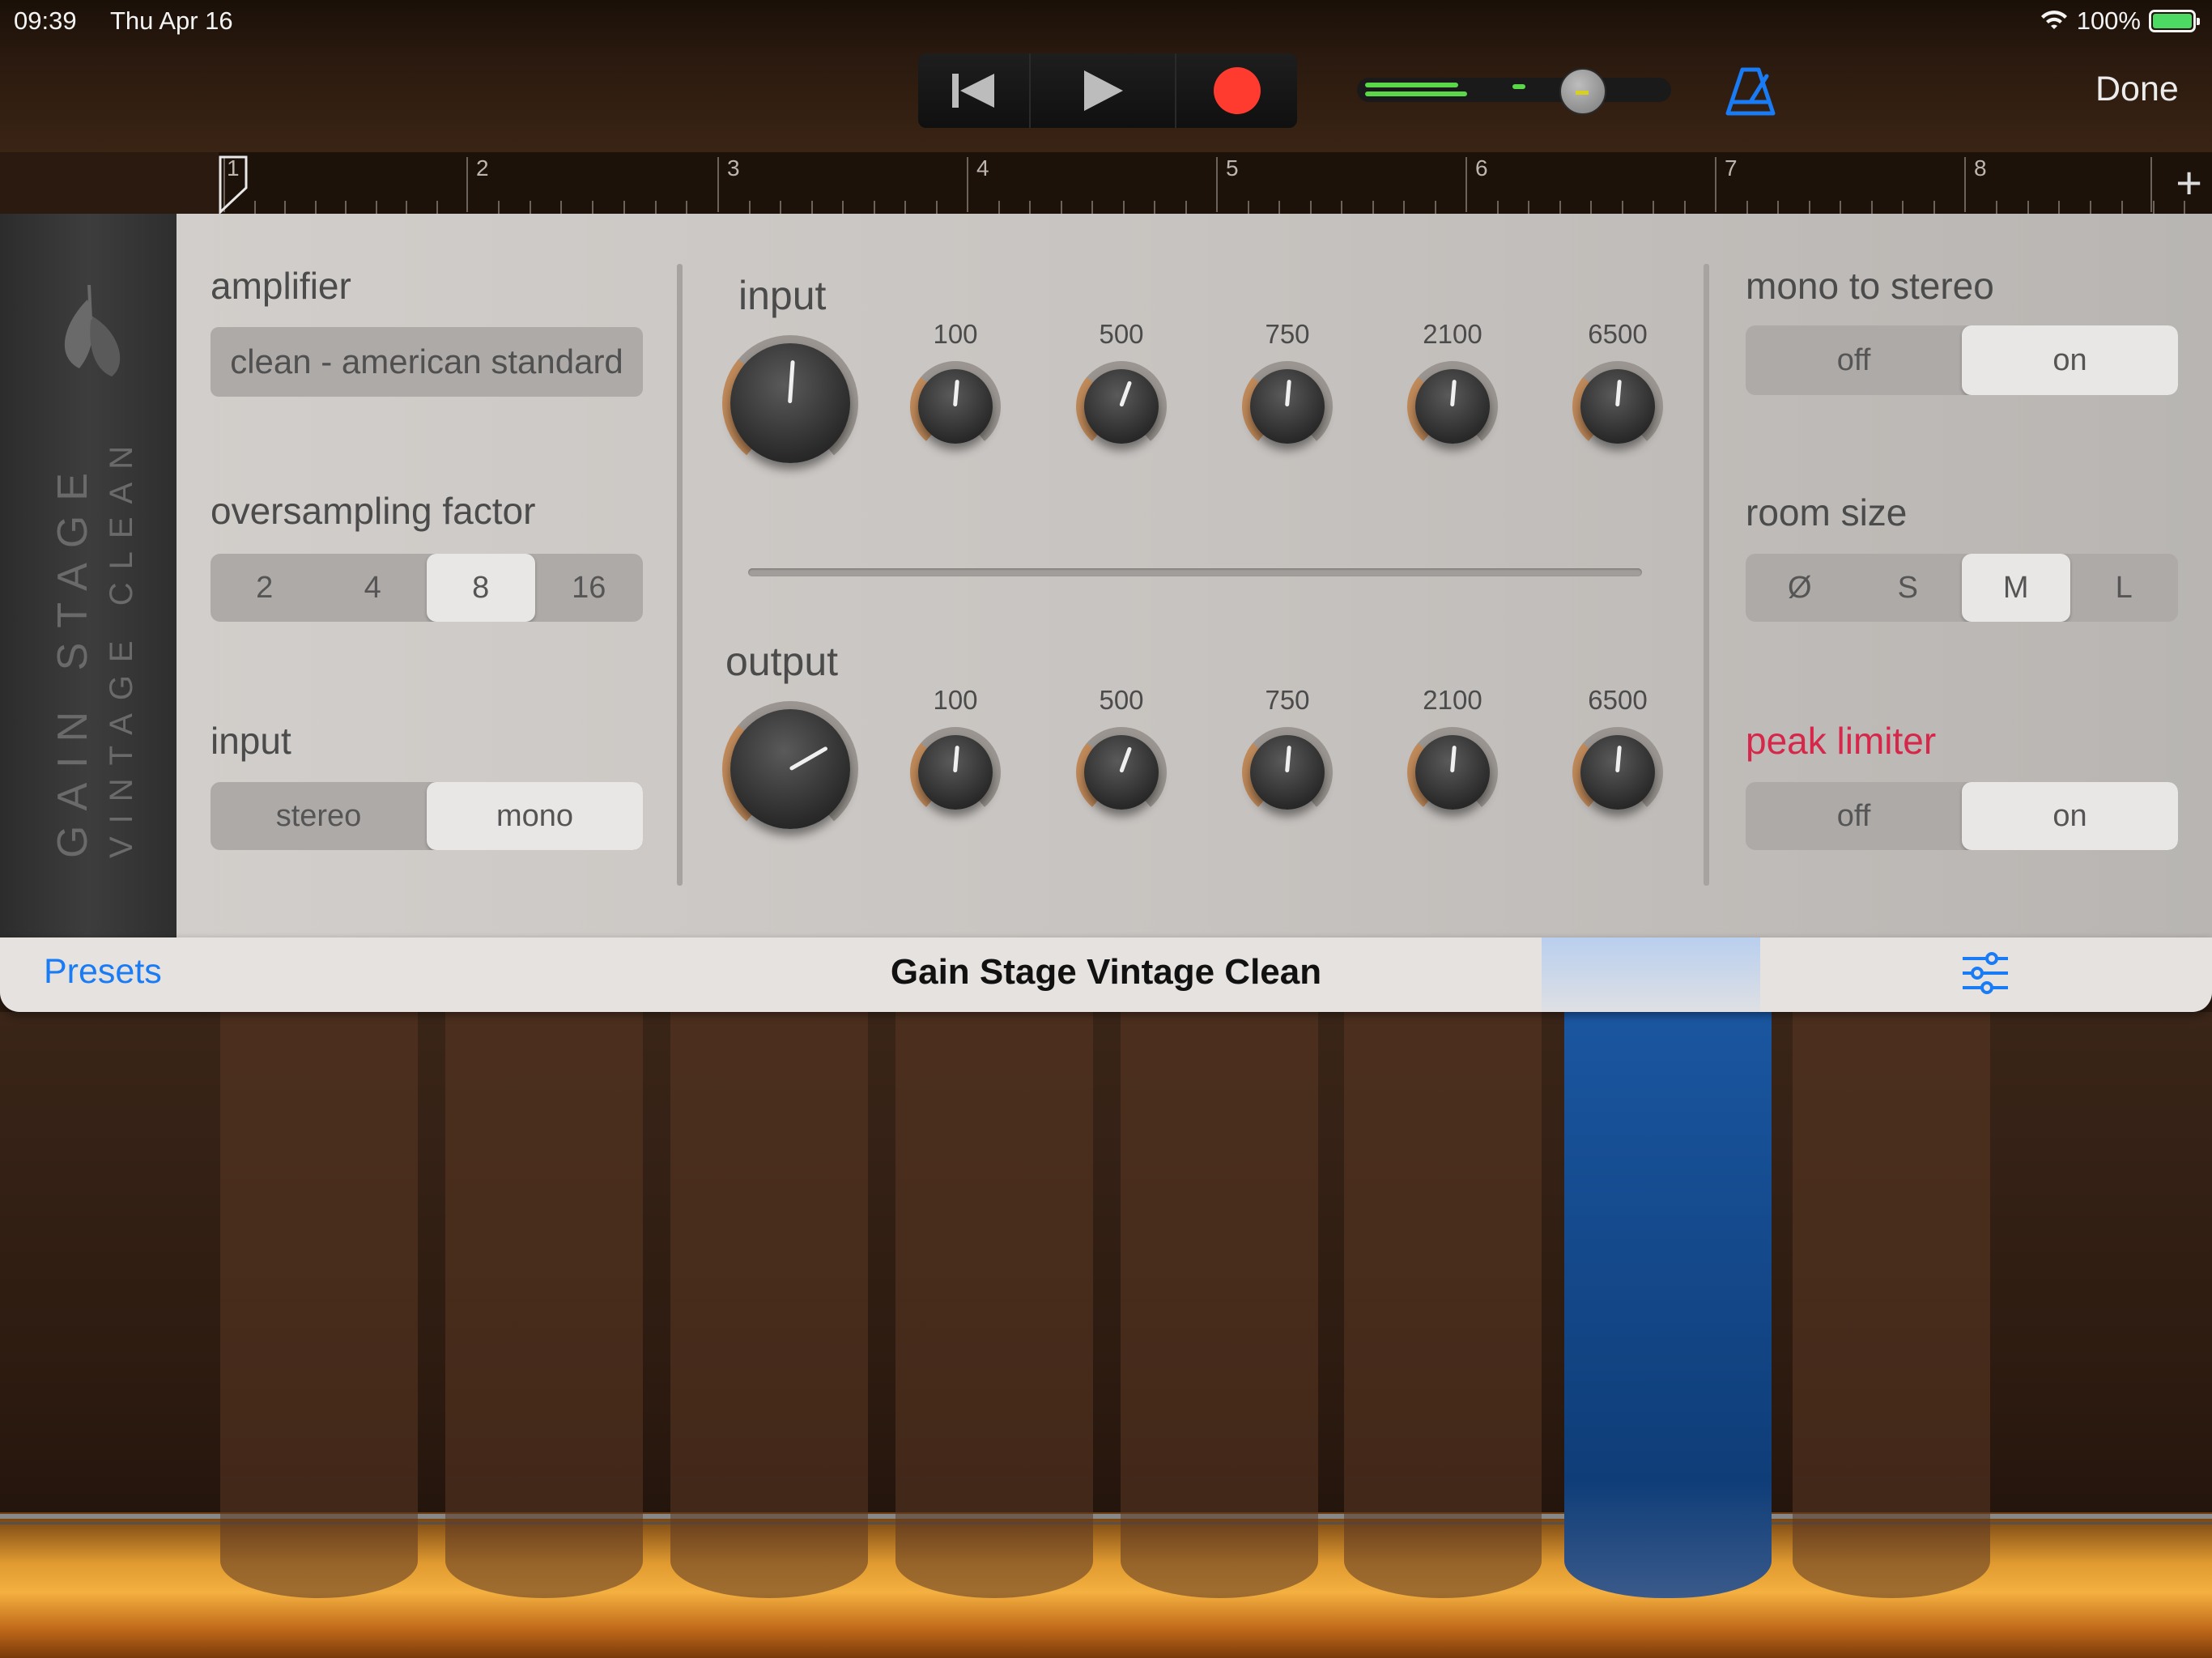  What do you see at coordinates (1519, 86) in the screenshot?
I see `level-peak` at bounding box center [1519, 86].